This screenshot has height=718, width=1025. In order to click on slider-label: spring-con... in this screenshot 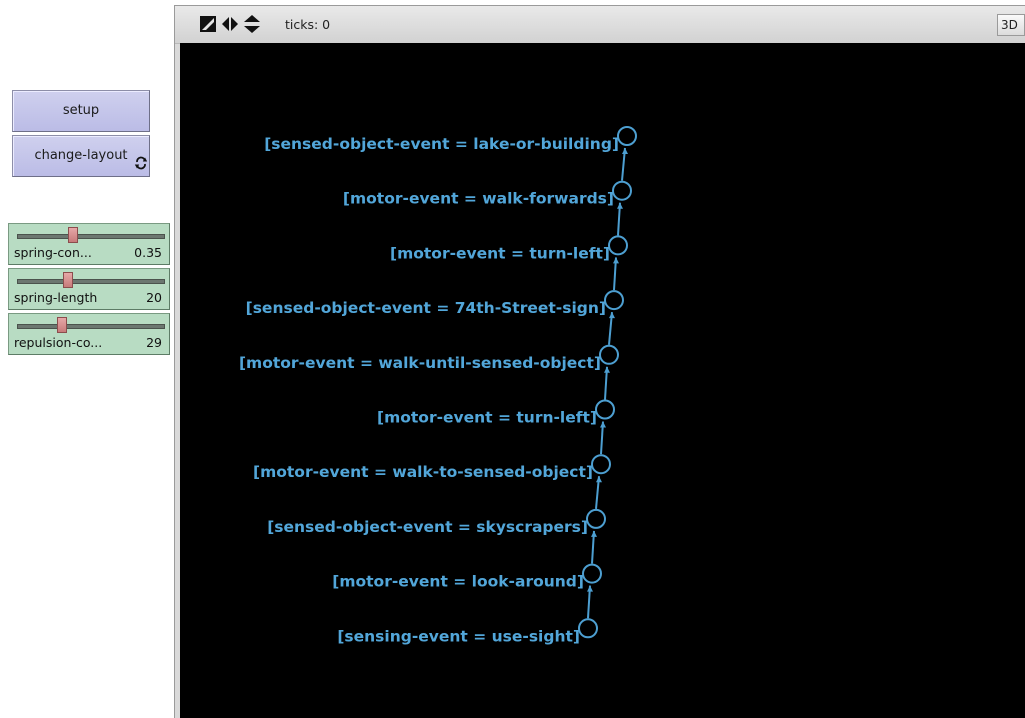, I will do `click(53, 252)`.